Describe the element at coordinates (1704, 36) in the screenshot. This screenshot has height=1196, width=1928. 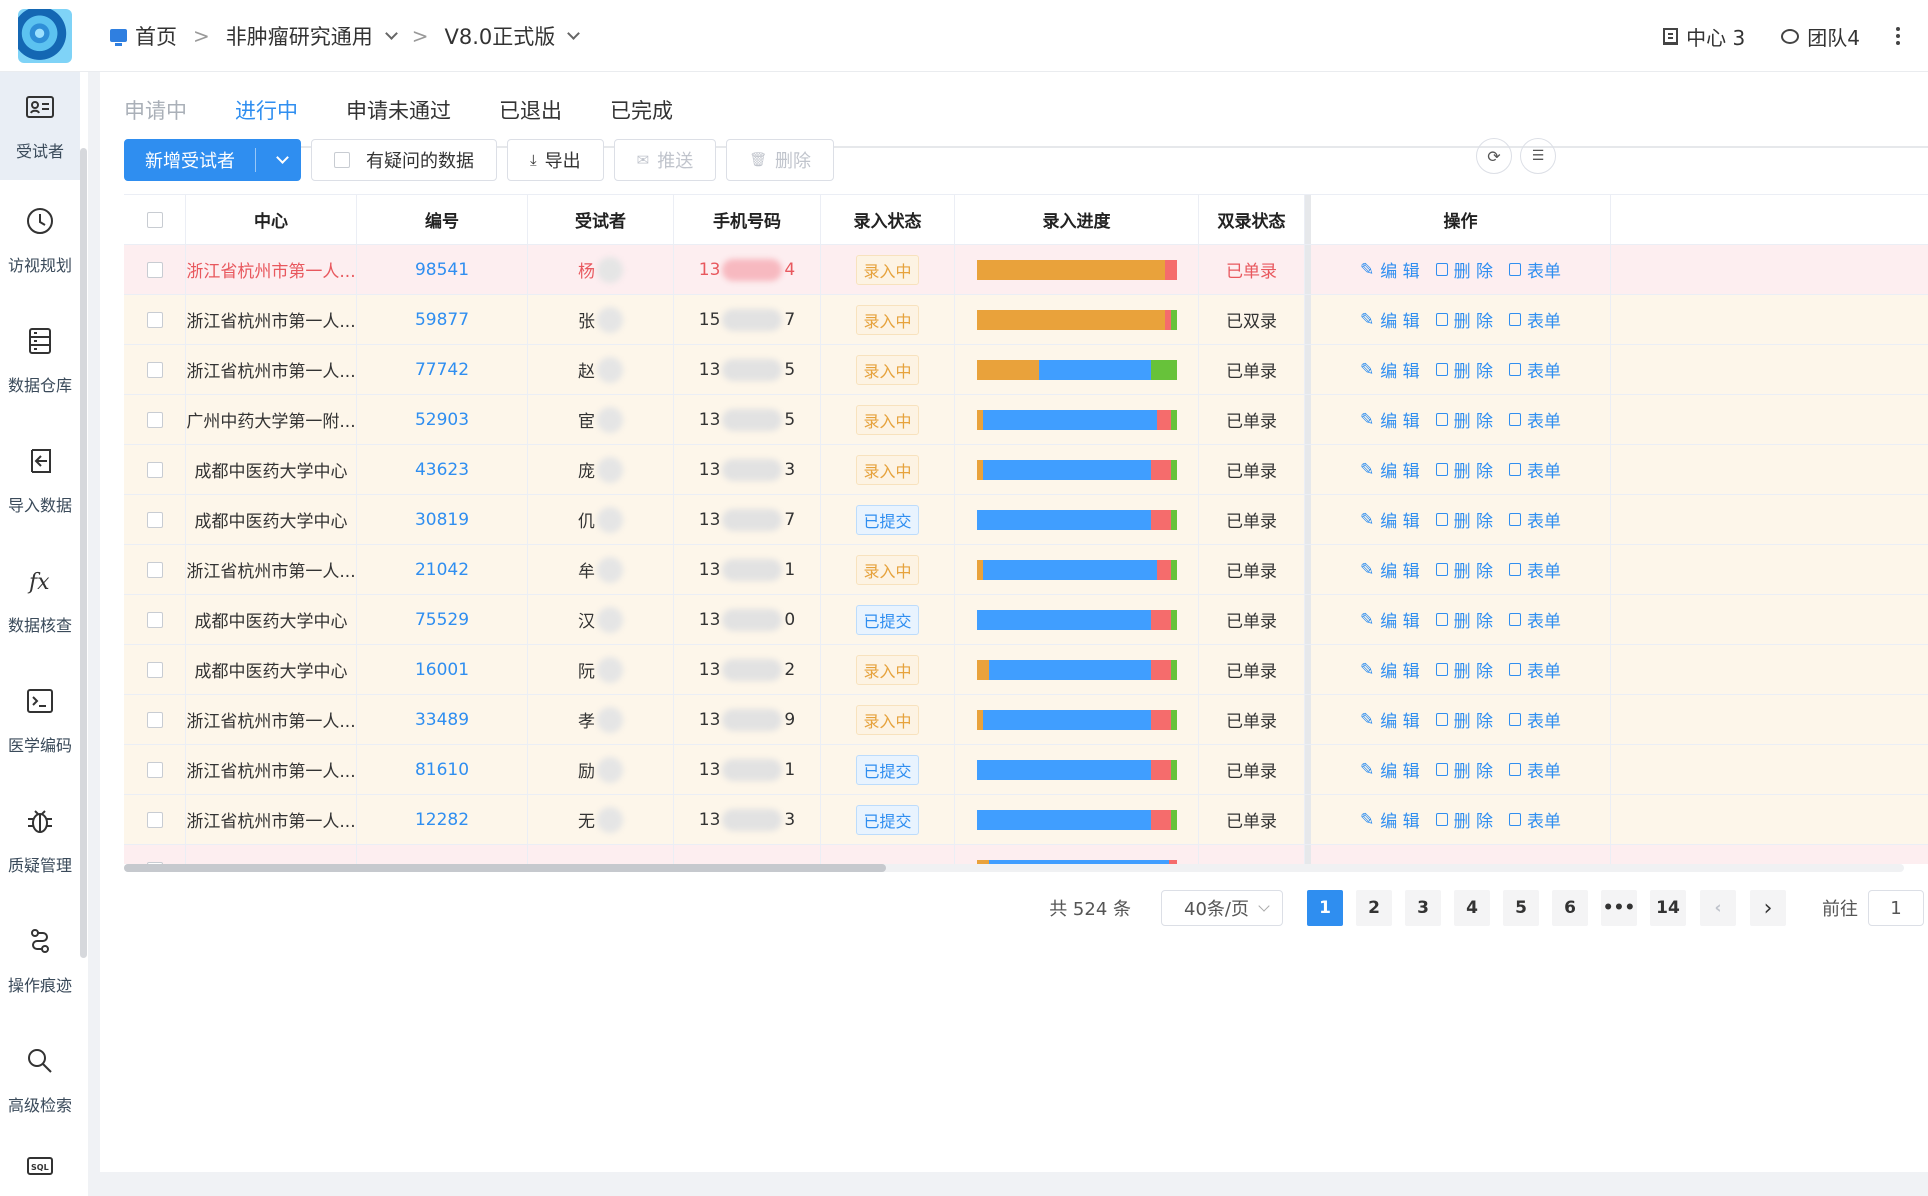
I see `center-switch: 中心 3` at that location.